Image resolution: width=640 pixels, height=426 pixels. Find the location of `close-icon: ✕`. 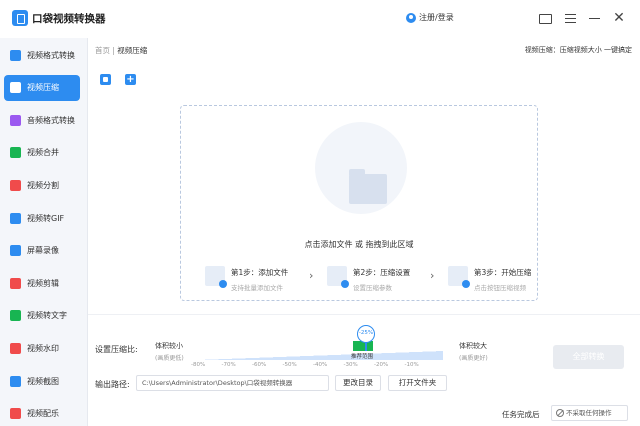

close-icon: ✕ is located at coordinates (619, 18).